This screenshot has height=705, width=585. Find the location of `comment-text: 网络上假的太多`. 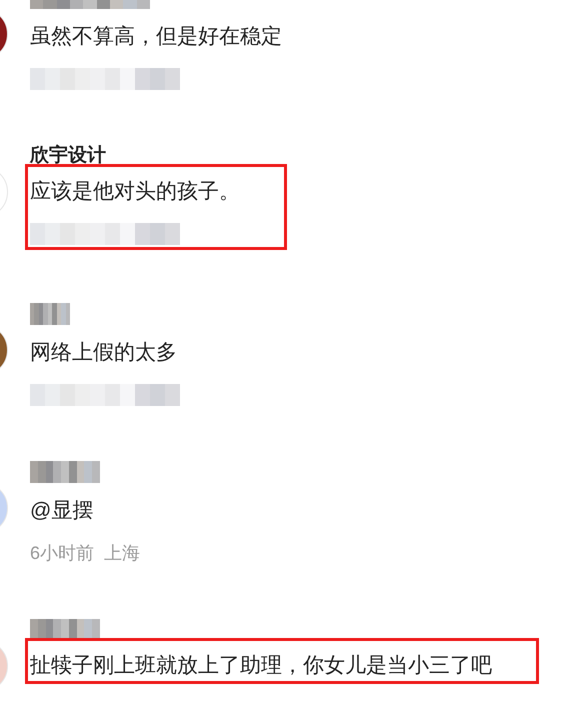

comment-text: 网络上假的太多 is located at coordinates (104, 353).